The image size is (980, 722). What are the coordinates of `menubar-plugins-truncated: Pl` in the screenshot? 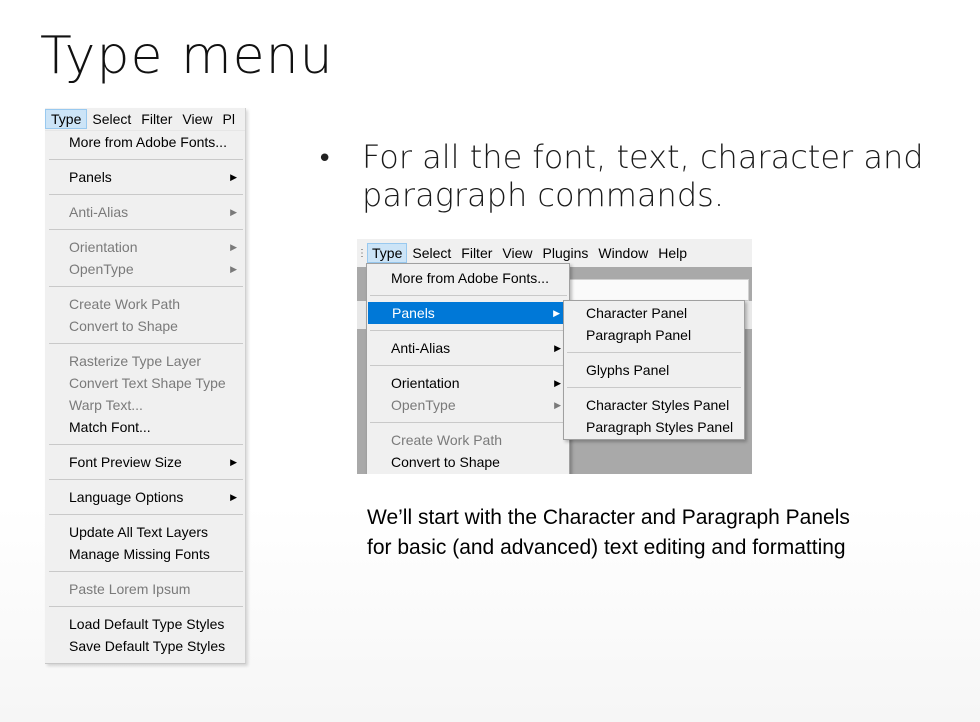 It's located at (229, 119).